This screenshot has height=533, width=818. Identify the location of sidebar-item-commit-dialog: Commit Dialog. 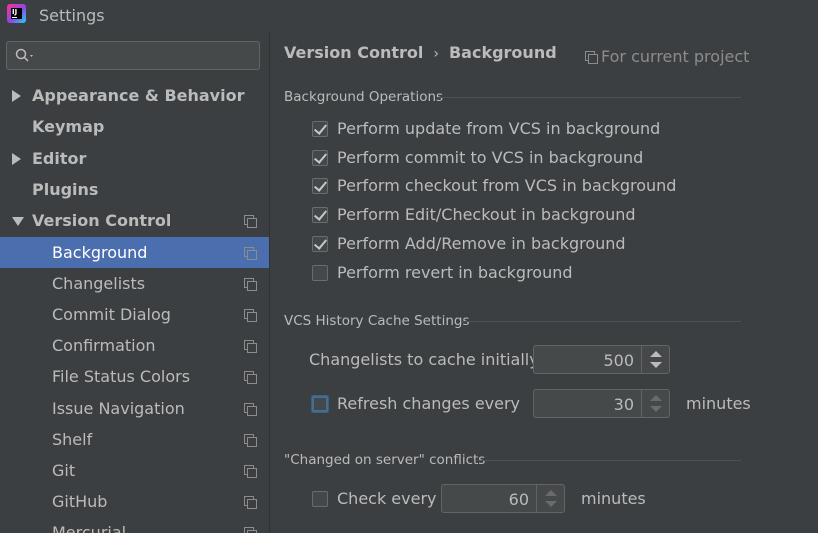
(134, 314).